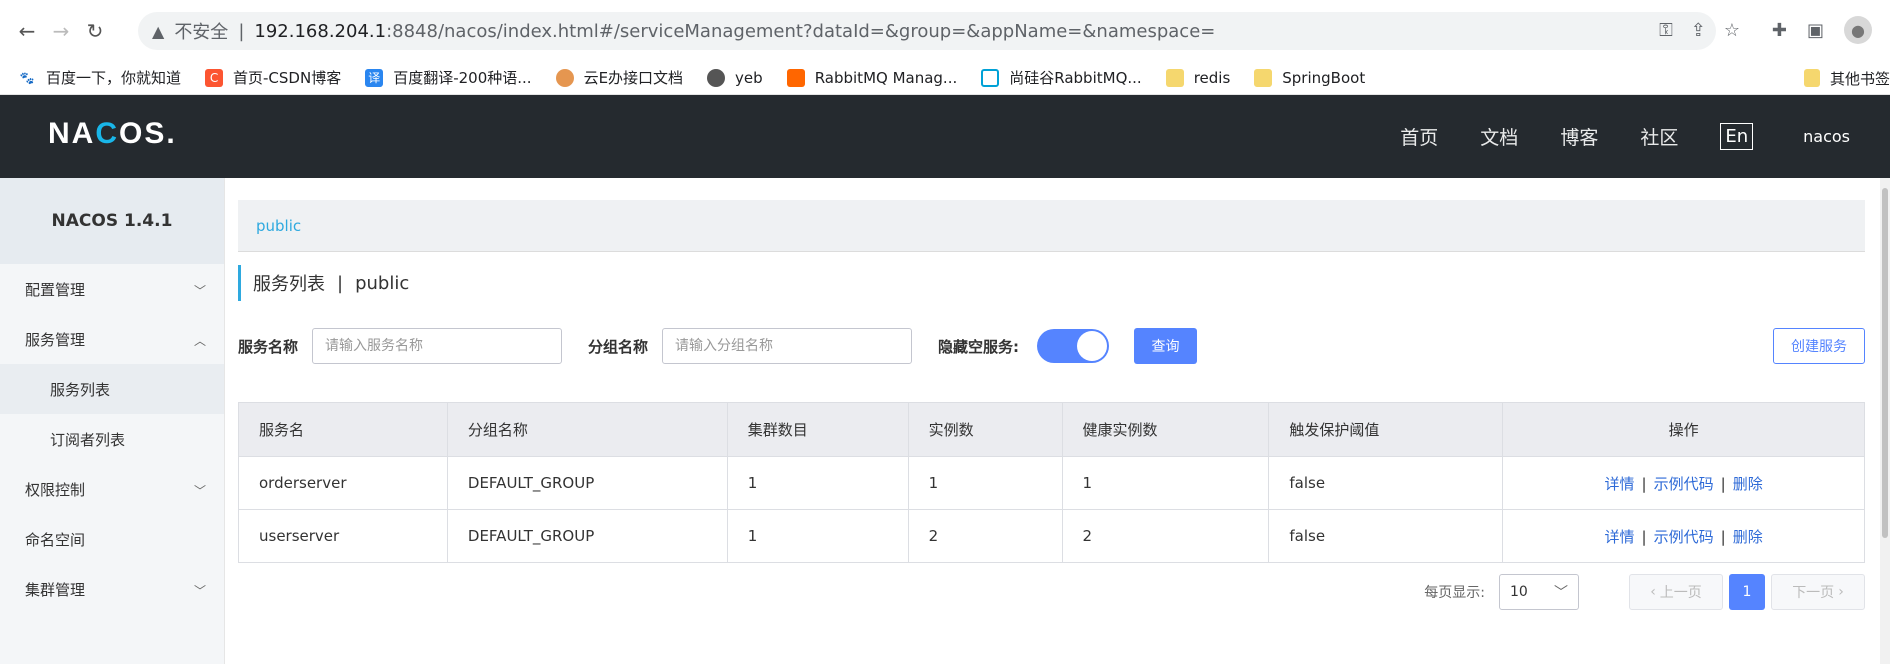 The height and width of the screenshot is (664, 1890). What do you see at coordinates (214, 77) in the screenshot?
I see `csdn-icon: C` at bounding box center [214, 77].